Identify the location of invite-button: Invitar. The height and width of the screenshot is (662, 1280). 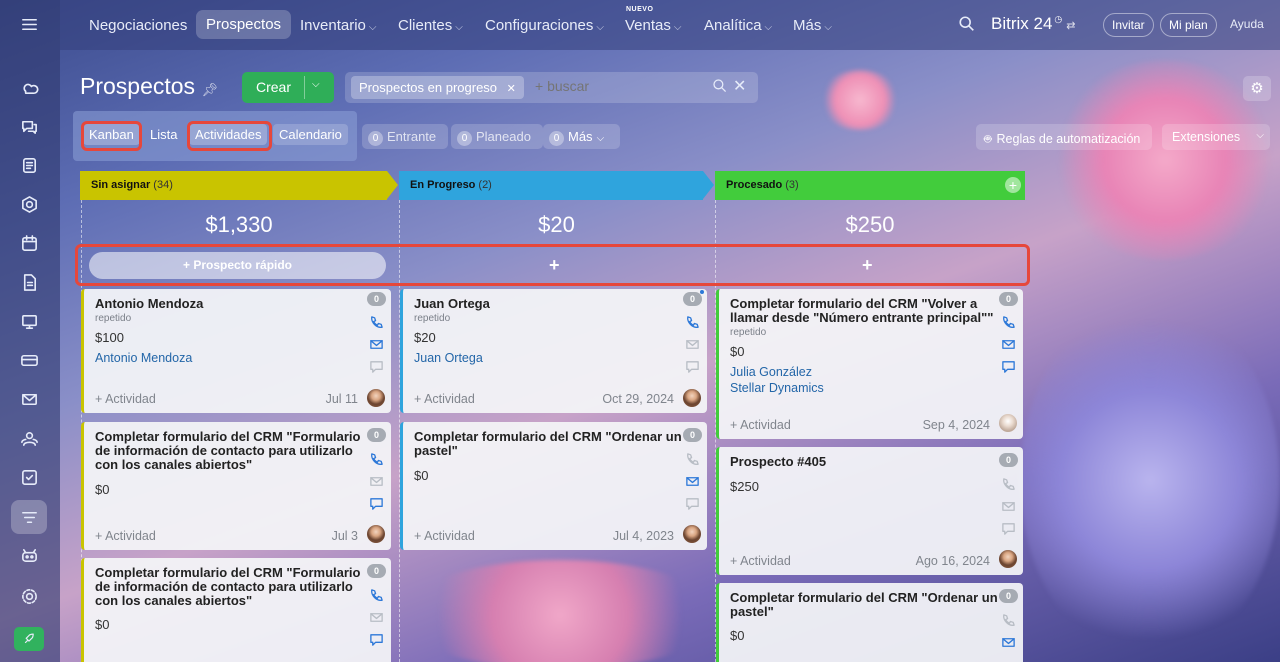
(1128, 25).